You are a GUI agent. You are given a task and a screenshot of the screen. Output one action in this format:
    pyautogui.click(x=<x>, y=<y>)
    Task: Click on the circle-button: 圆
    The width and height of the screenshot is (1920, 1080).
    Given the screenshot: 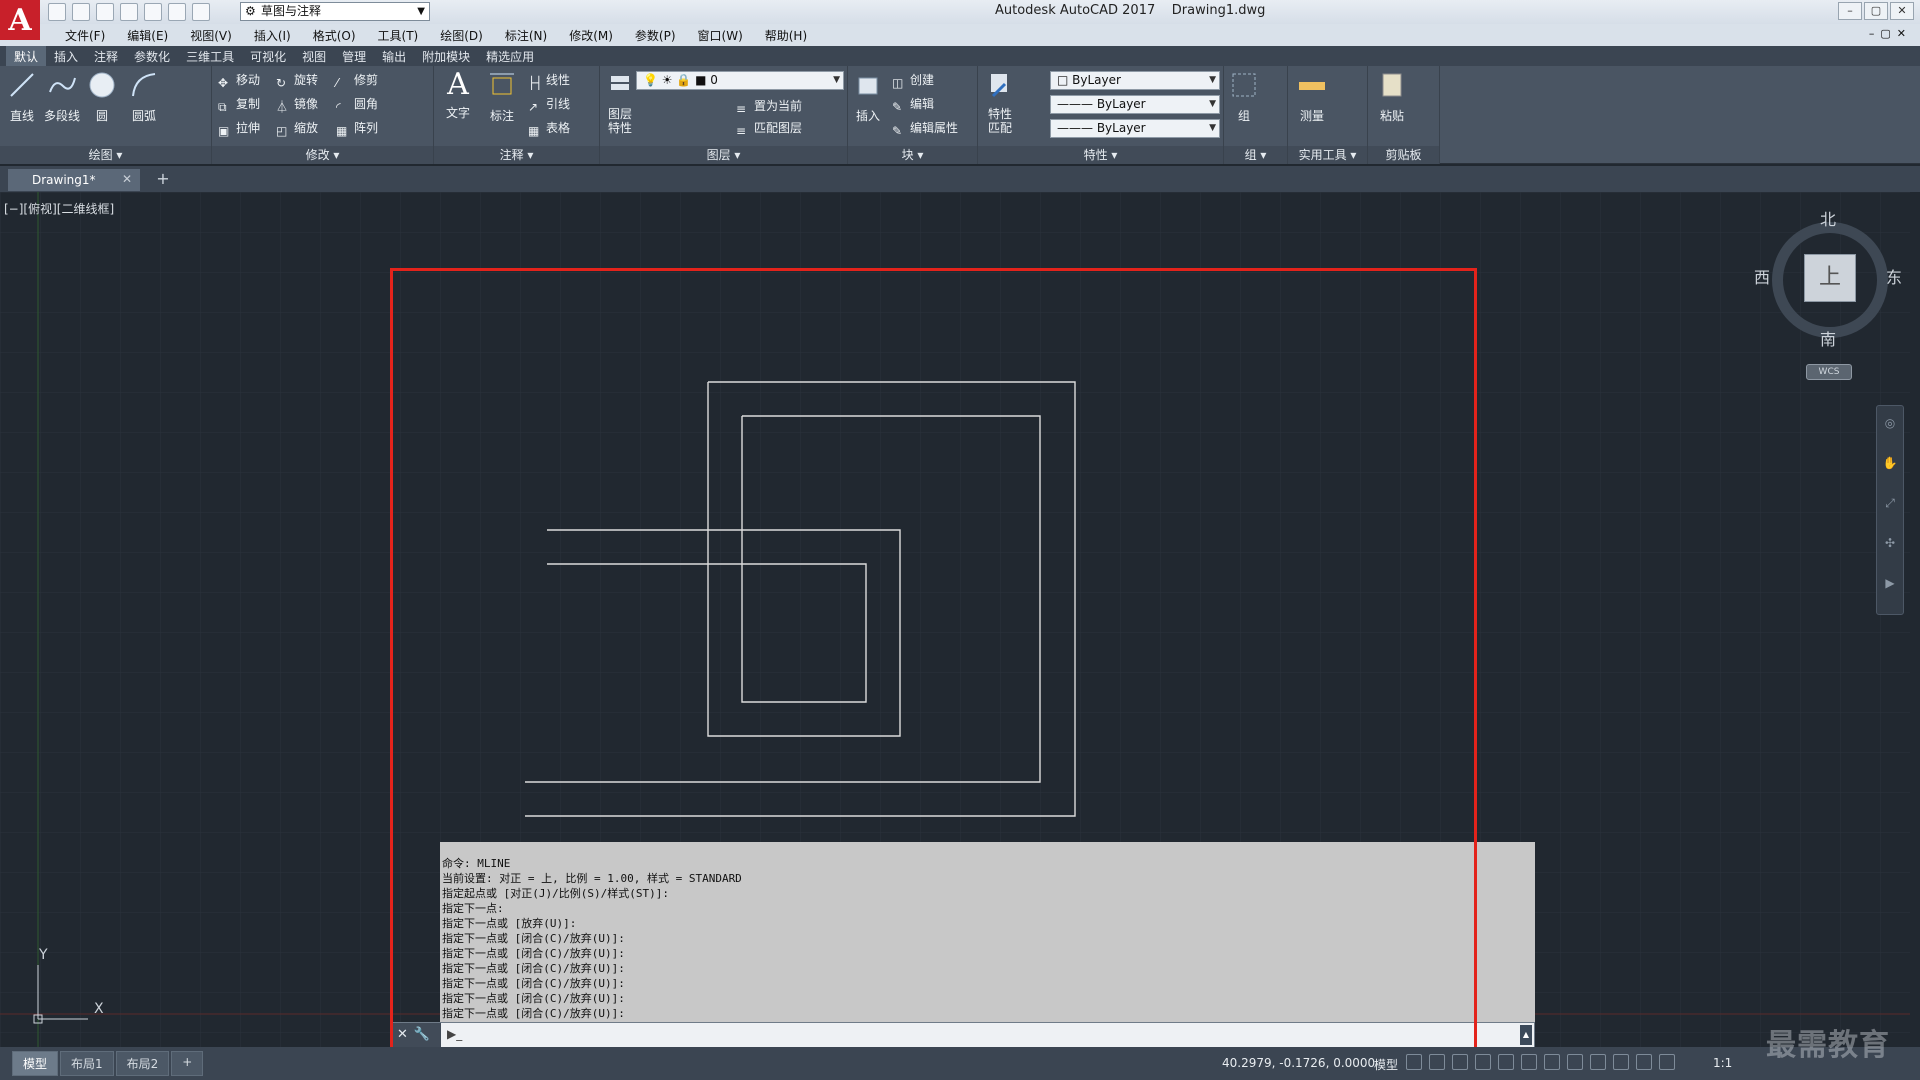 What is the action you would take?
    pyautogui.click(x=102, y=97)
    